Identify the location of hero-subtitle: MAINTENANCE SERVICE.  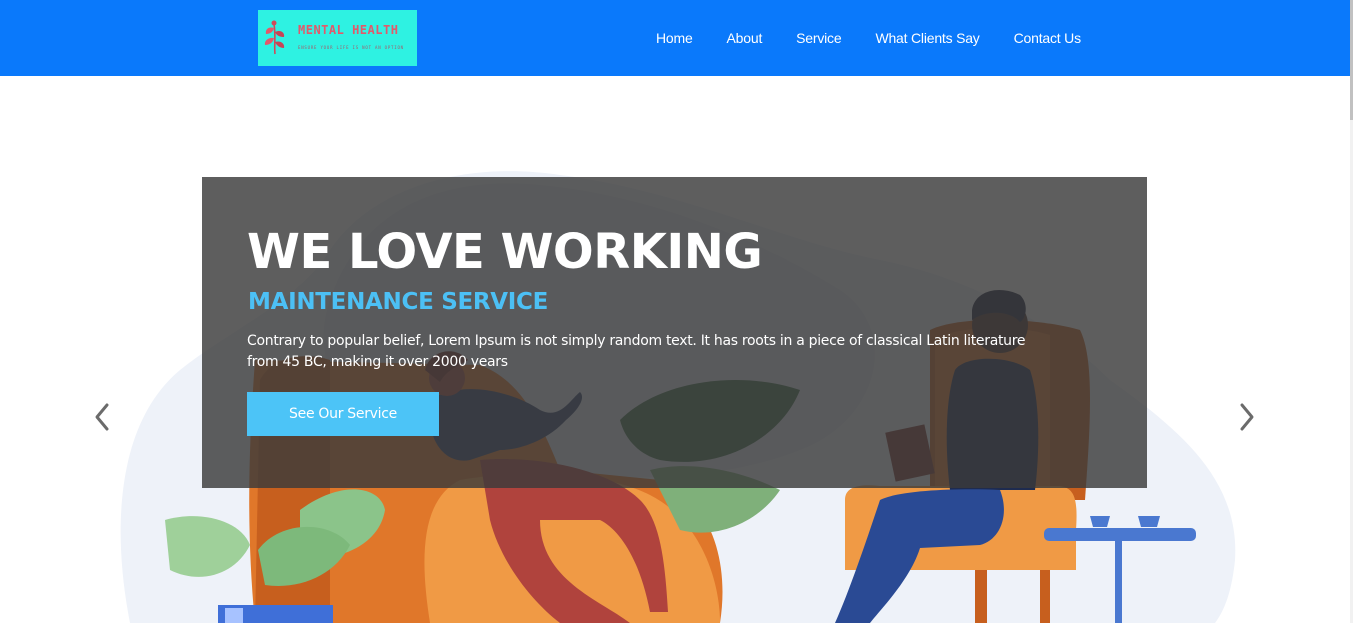
(398, 302).